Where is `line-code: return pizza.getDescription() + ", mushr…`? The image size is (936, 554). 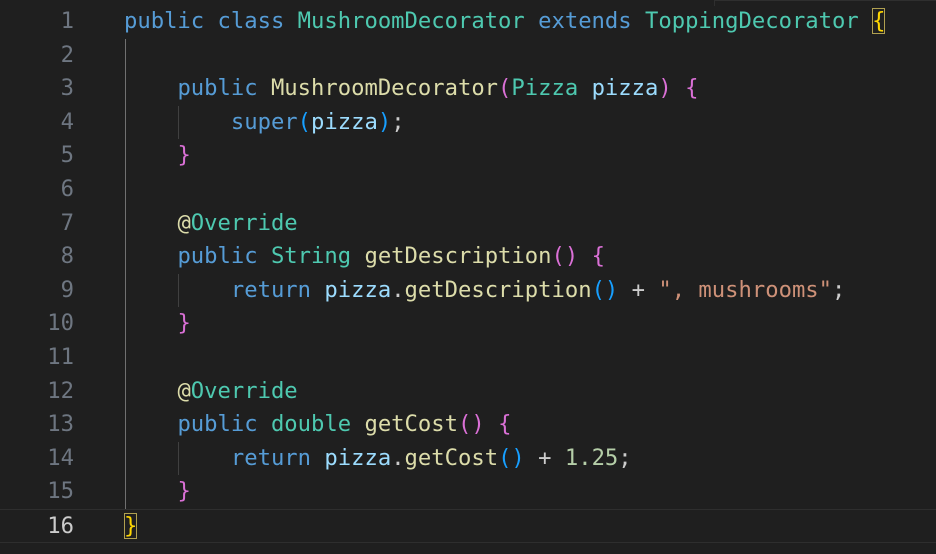
line-code: return pizza.getDescription() + ", mushr… is located at coordinates (485, 291).